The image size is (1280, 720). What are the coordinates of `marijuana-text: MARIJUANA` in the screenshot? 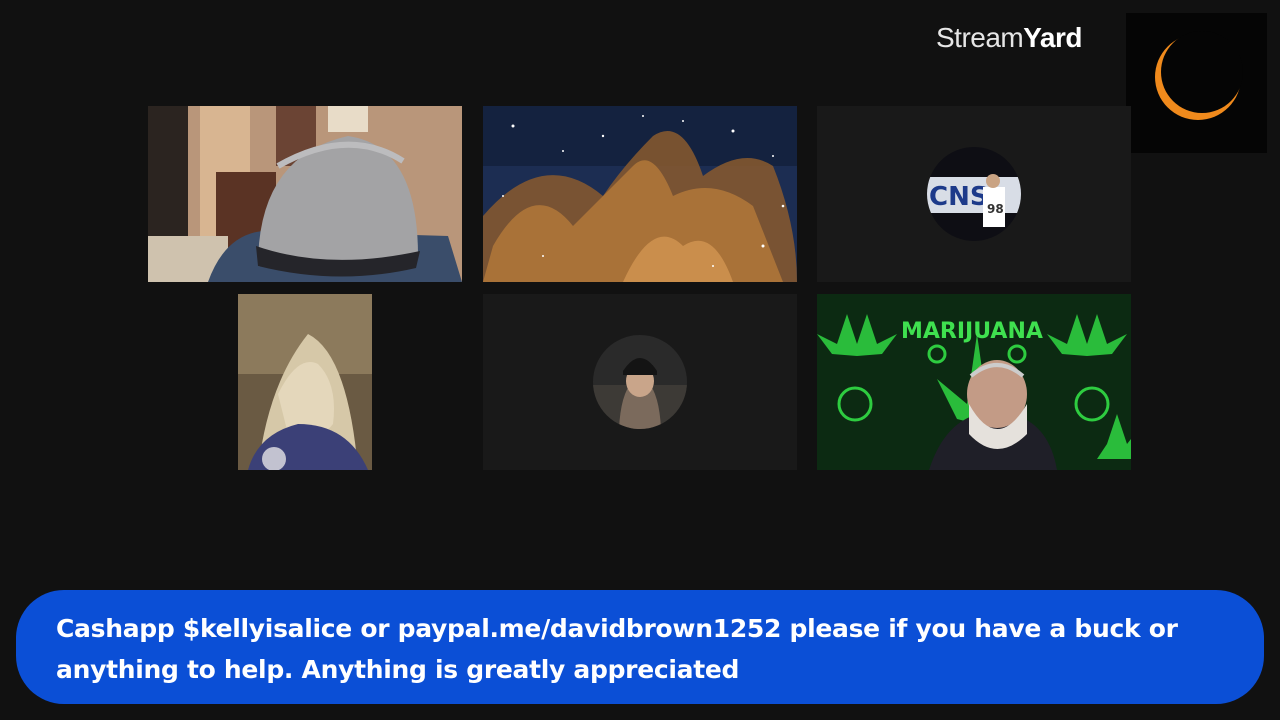 It's located at (972, 331).